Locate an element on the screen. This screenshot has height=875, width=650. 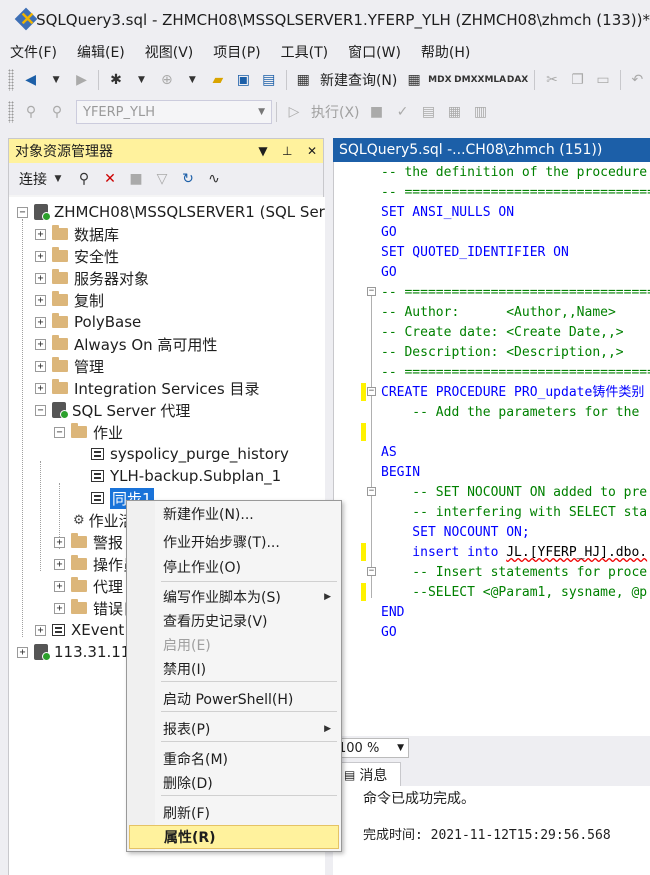
xmla-query-icon: XMLA is located at coordinates (492, 80).